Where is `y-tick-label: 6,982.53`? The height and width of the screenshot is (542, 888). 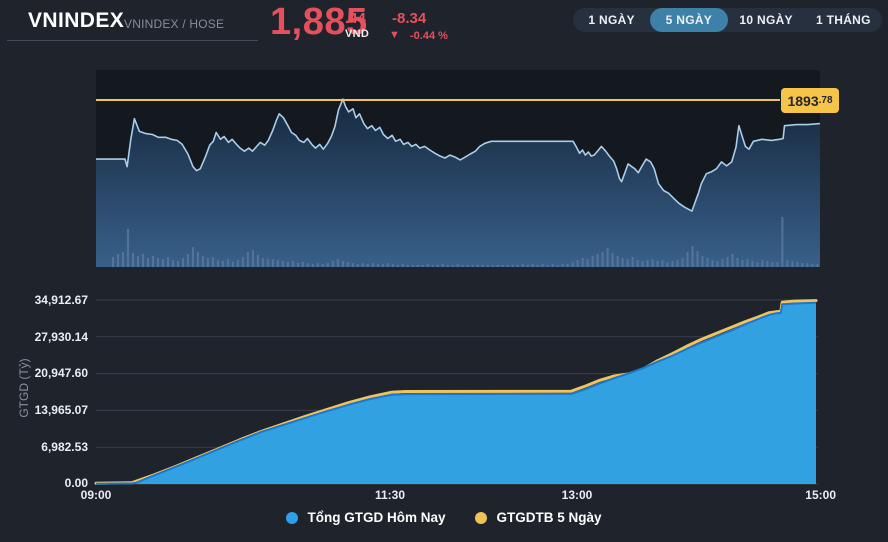
y-tick-label: 6,982.53 is located at coordinates (64, 447).